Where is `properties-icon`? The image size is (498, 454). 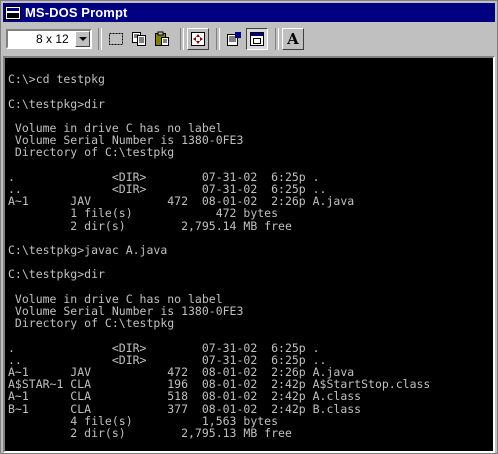
properties-icon is located at coordinates (234, 39).